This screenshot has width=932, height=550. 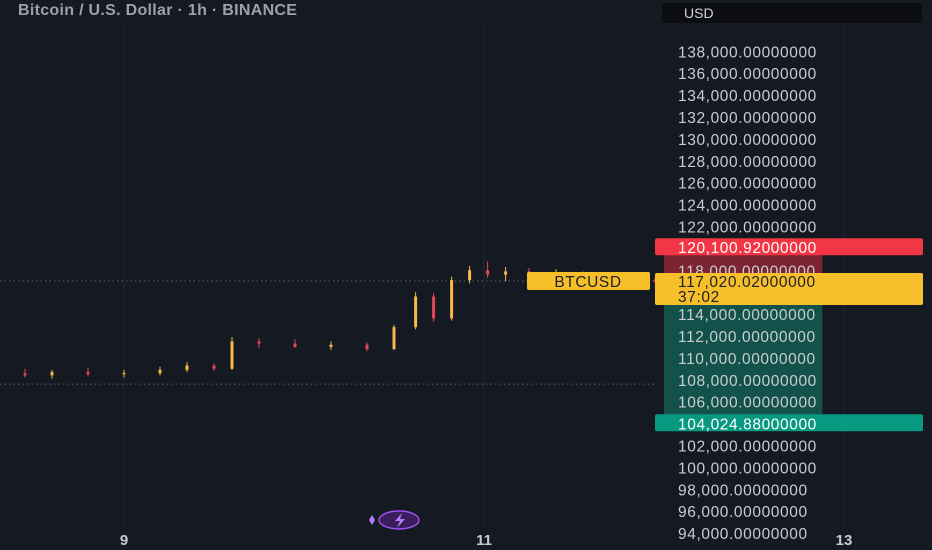 What do you see at coordinates (747, 118) in the screenshot?
I see `y-tick-label: 132,000.00000000` at bounding box center [747, 118].